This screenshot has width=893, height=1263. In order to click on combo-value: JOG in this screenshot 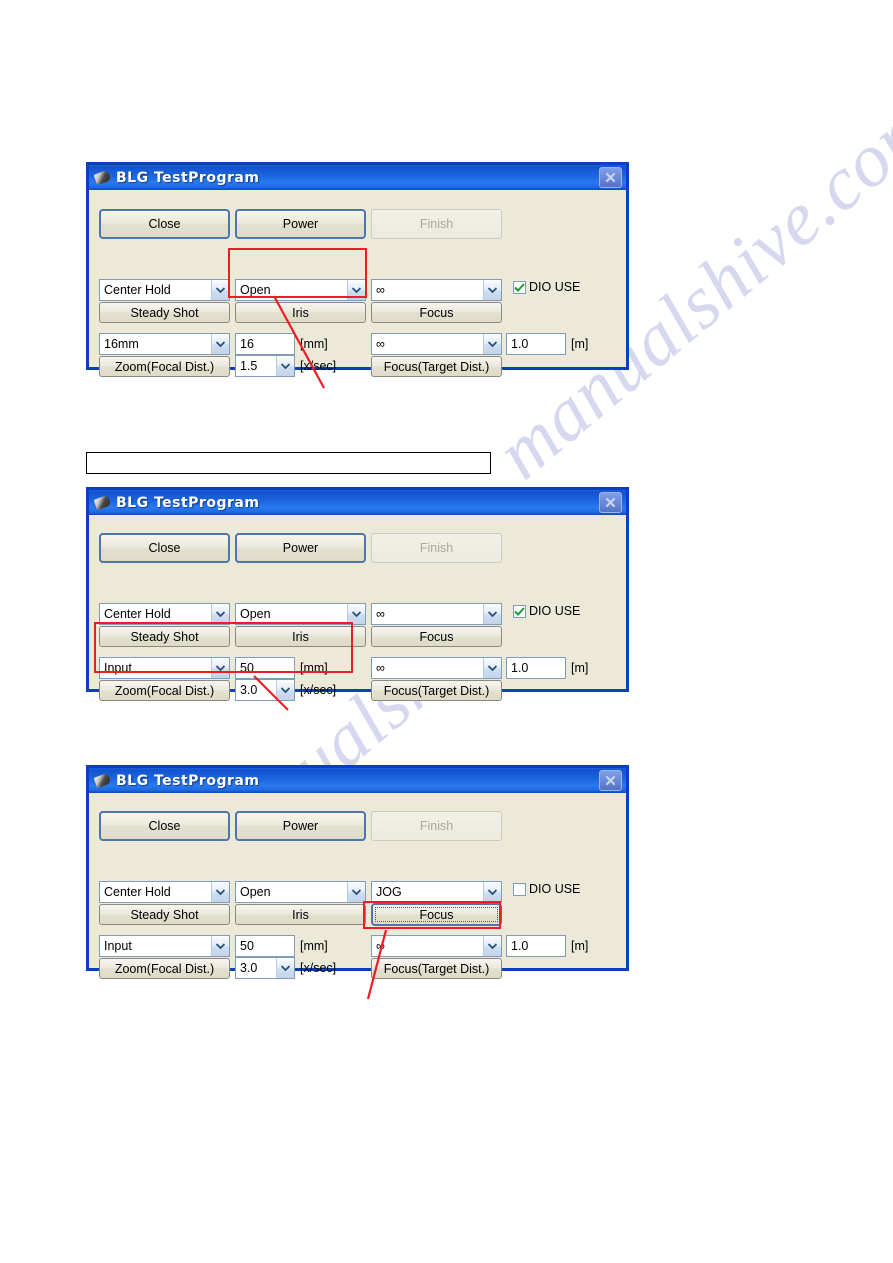, I will do `click(389, 892)`.